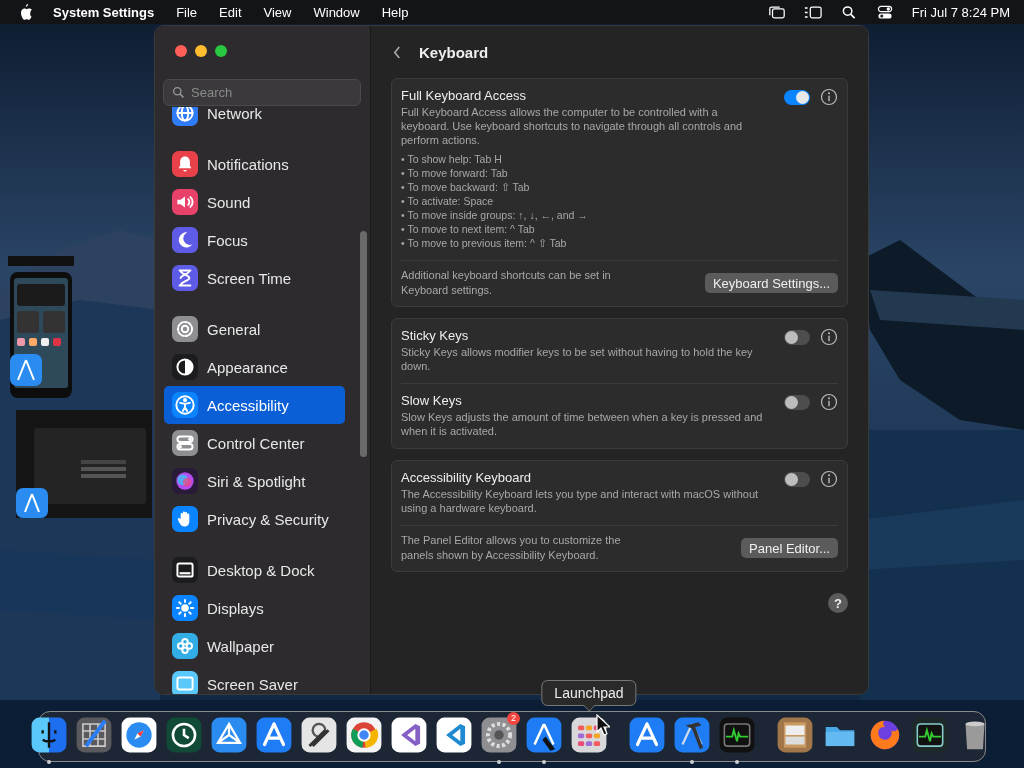 The image size is (1024, 768). I want to click on setting-description: Full Keyboard Access allows the computer to be controlled with a keyboard. Use keyboard shortcuts to navigate through all controls and perform actions., so click(572, 126).